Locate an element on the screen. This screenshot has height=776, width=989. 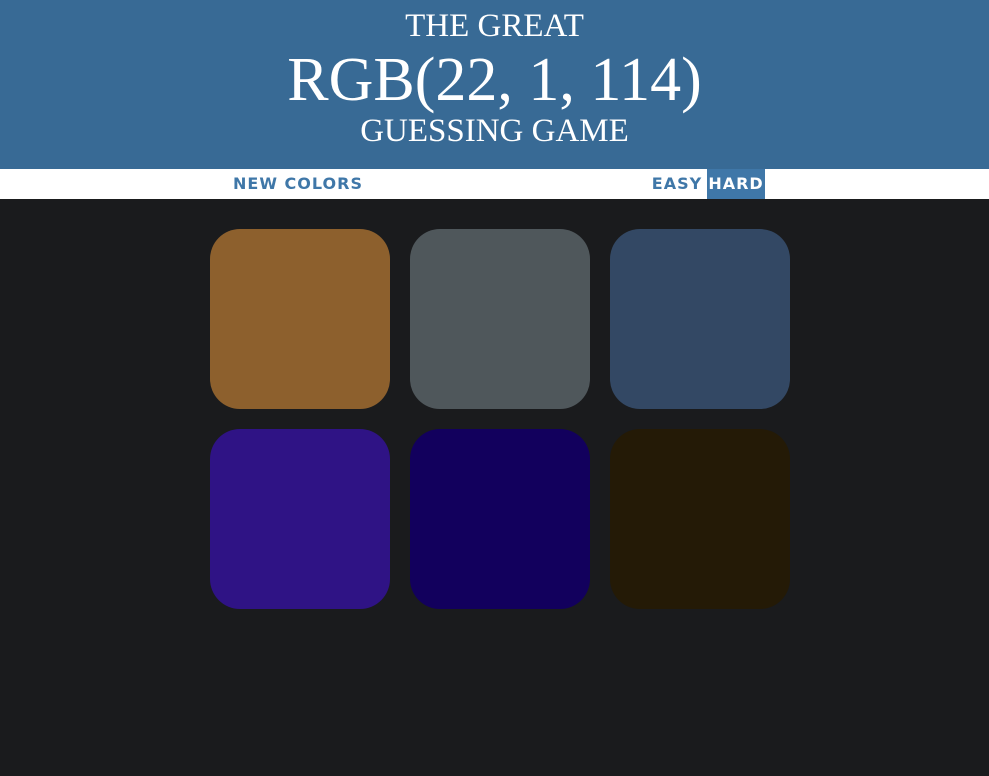
new-colors-button: NEW COLORS is located at coordinates (298, 184).